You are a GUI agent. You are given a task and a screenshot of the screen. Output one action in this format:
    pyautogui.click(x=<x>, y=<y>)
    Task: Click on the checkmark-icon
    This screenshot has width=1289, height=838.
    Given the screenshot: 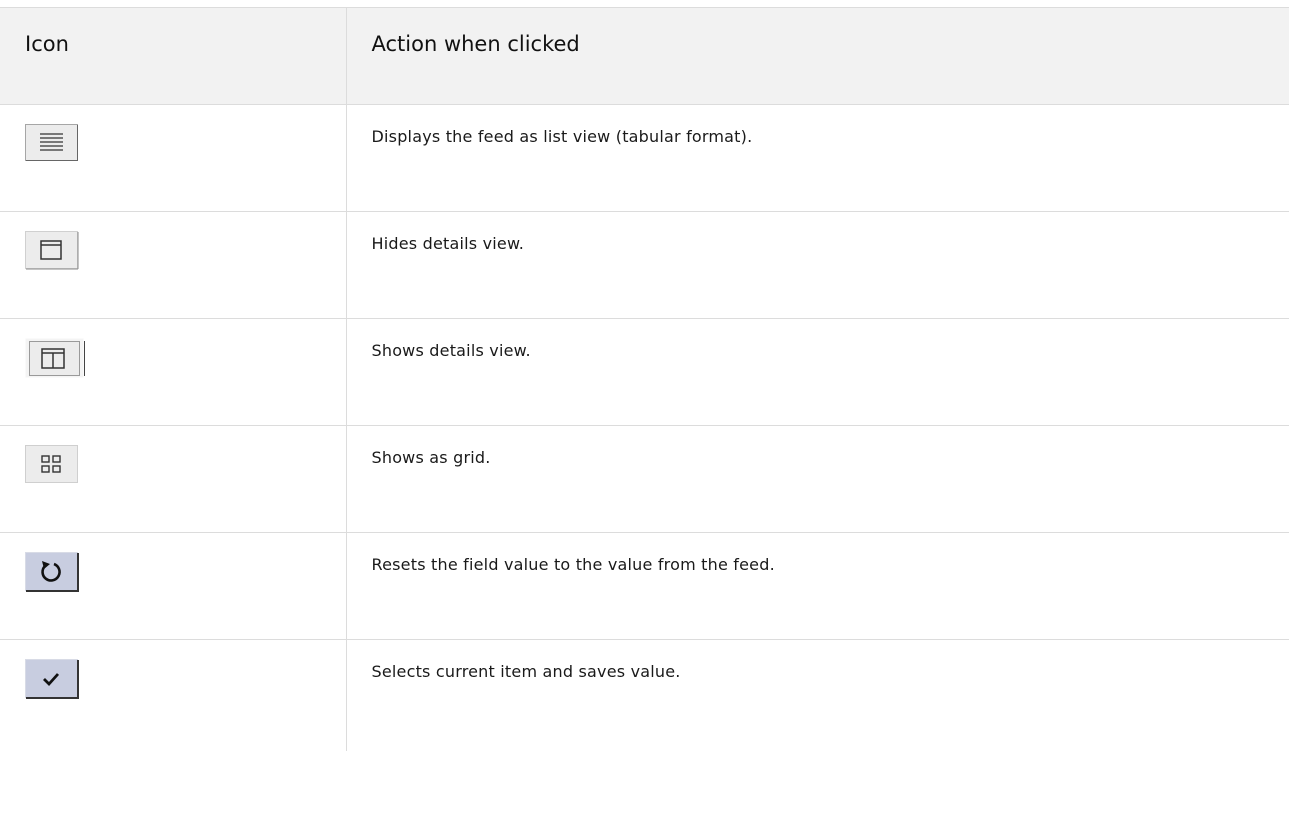 What is the action you would take?
    pyautogui.click(x=52, y=679)
    